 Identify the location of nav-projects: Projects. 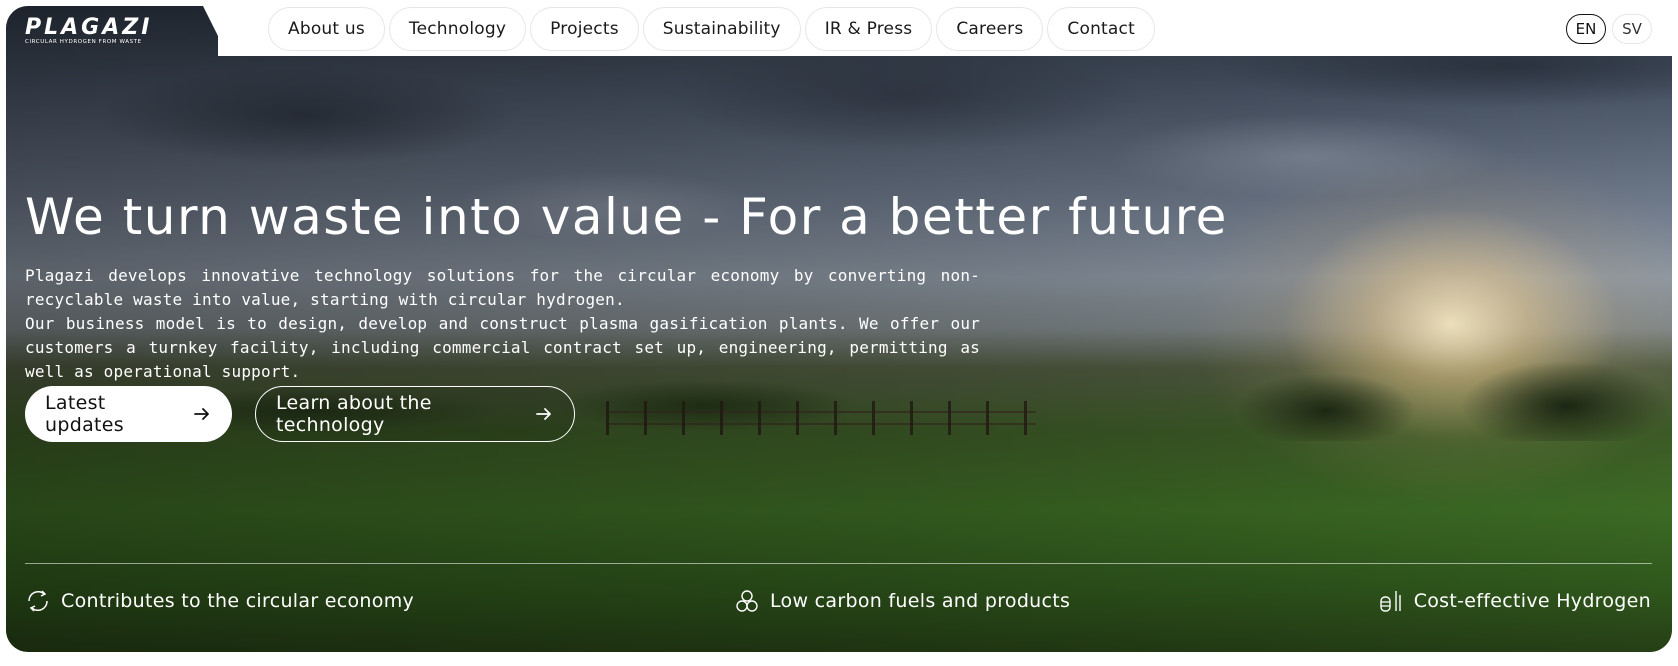
(584, 29).